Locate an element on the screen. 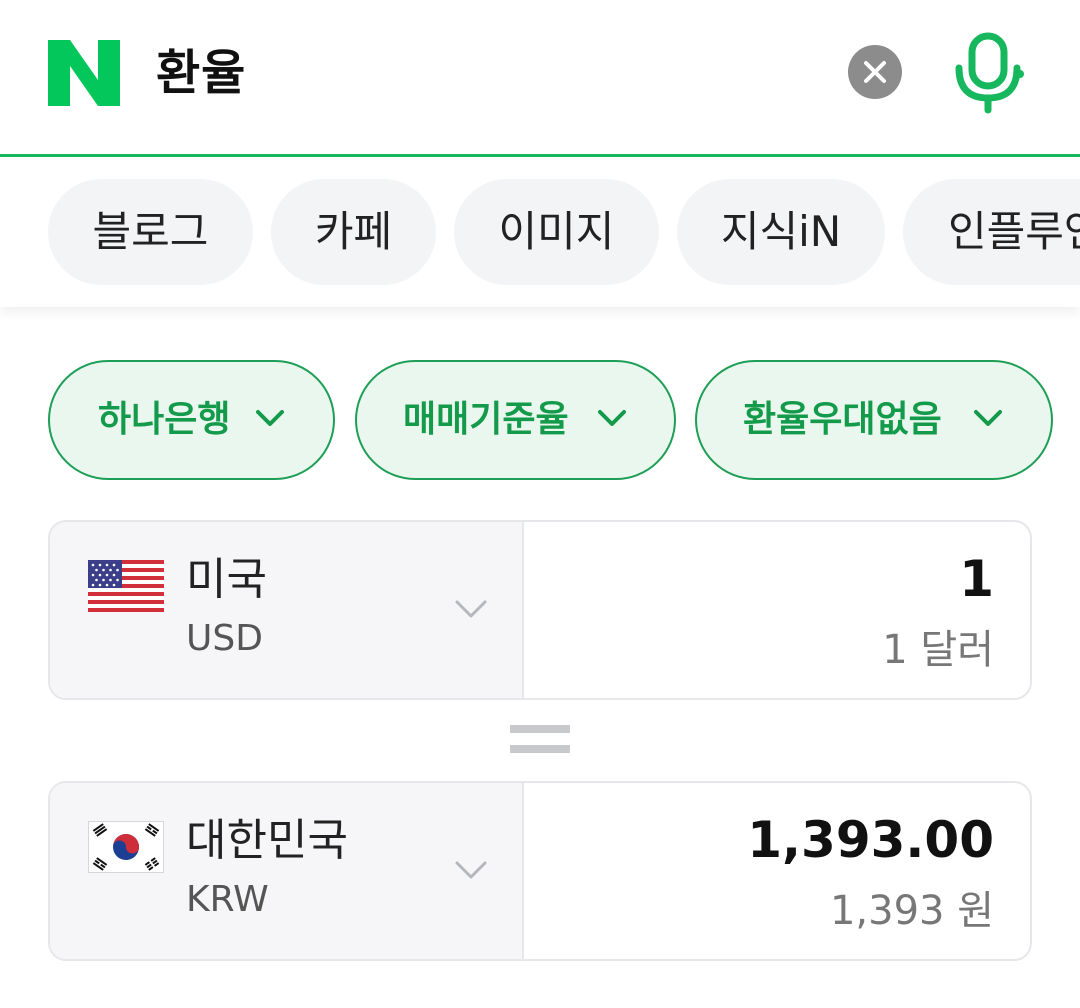 The image size is (1080, 1008). target-amount-input: 1,393.00 is located at coordinates (870, 840).